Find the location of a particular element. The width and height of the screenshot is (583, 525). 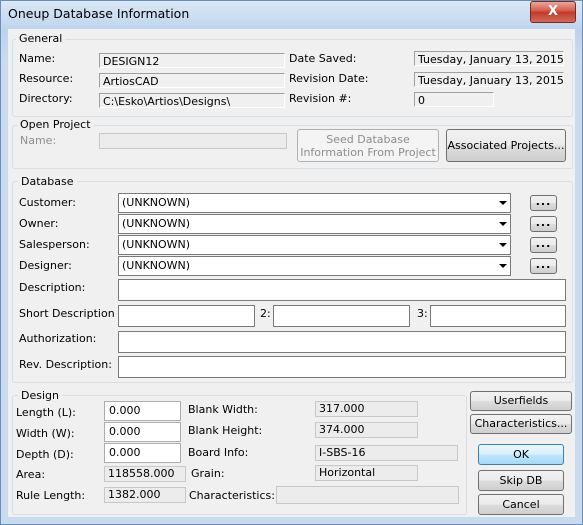

short-description-3-input is located at coordinates (498, 316).